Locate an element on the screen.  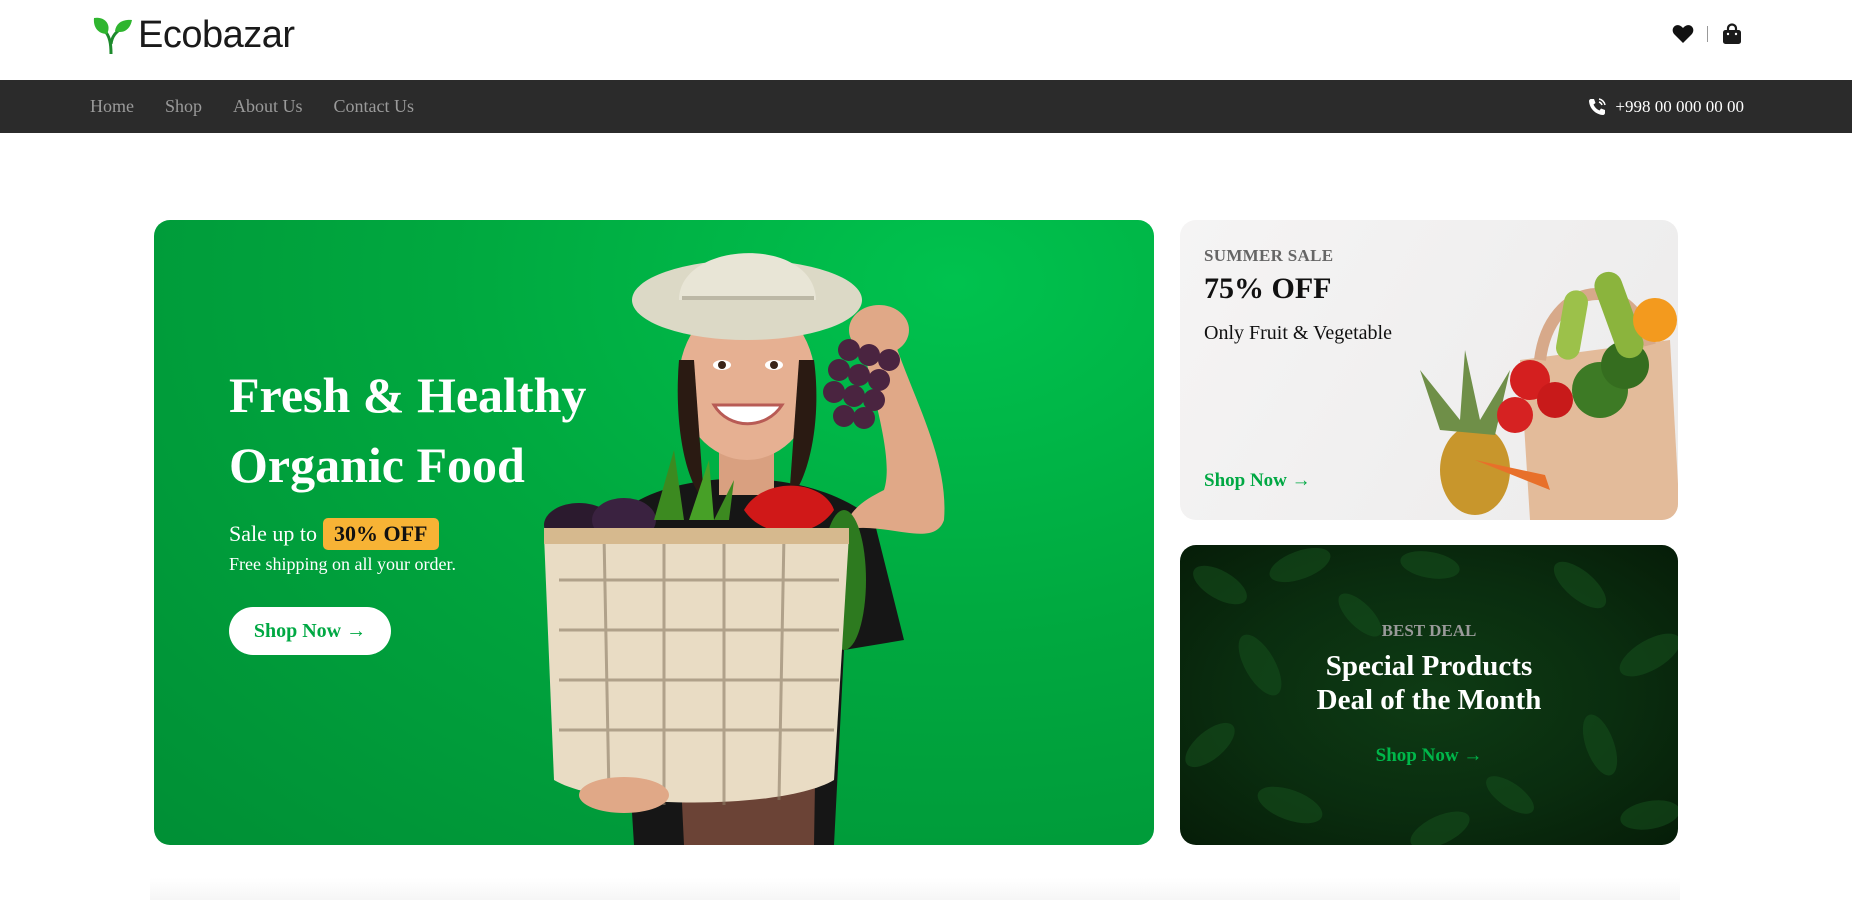
nav-item-contact-us: Contact Us is located at coordinates (374, 106).